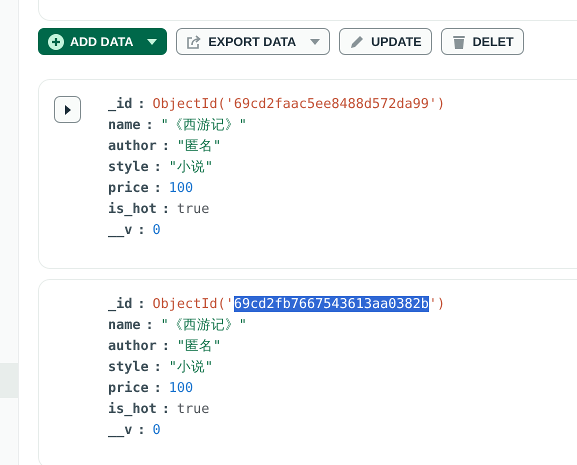 This screenshot has width=577, height=465. Describe the element at coordinates (299, 304) in the screenshot. I see `field-value: ObjectId('69cd2fb7667543613aa0382b')` at that location.